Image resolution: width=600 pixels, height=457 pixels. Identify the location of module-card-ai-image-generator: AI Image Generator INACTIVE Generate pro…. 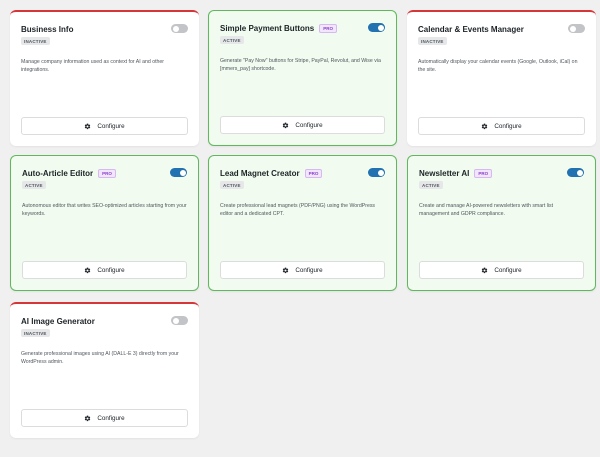
(104, 370).